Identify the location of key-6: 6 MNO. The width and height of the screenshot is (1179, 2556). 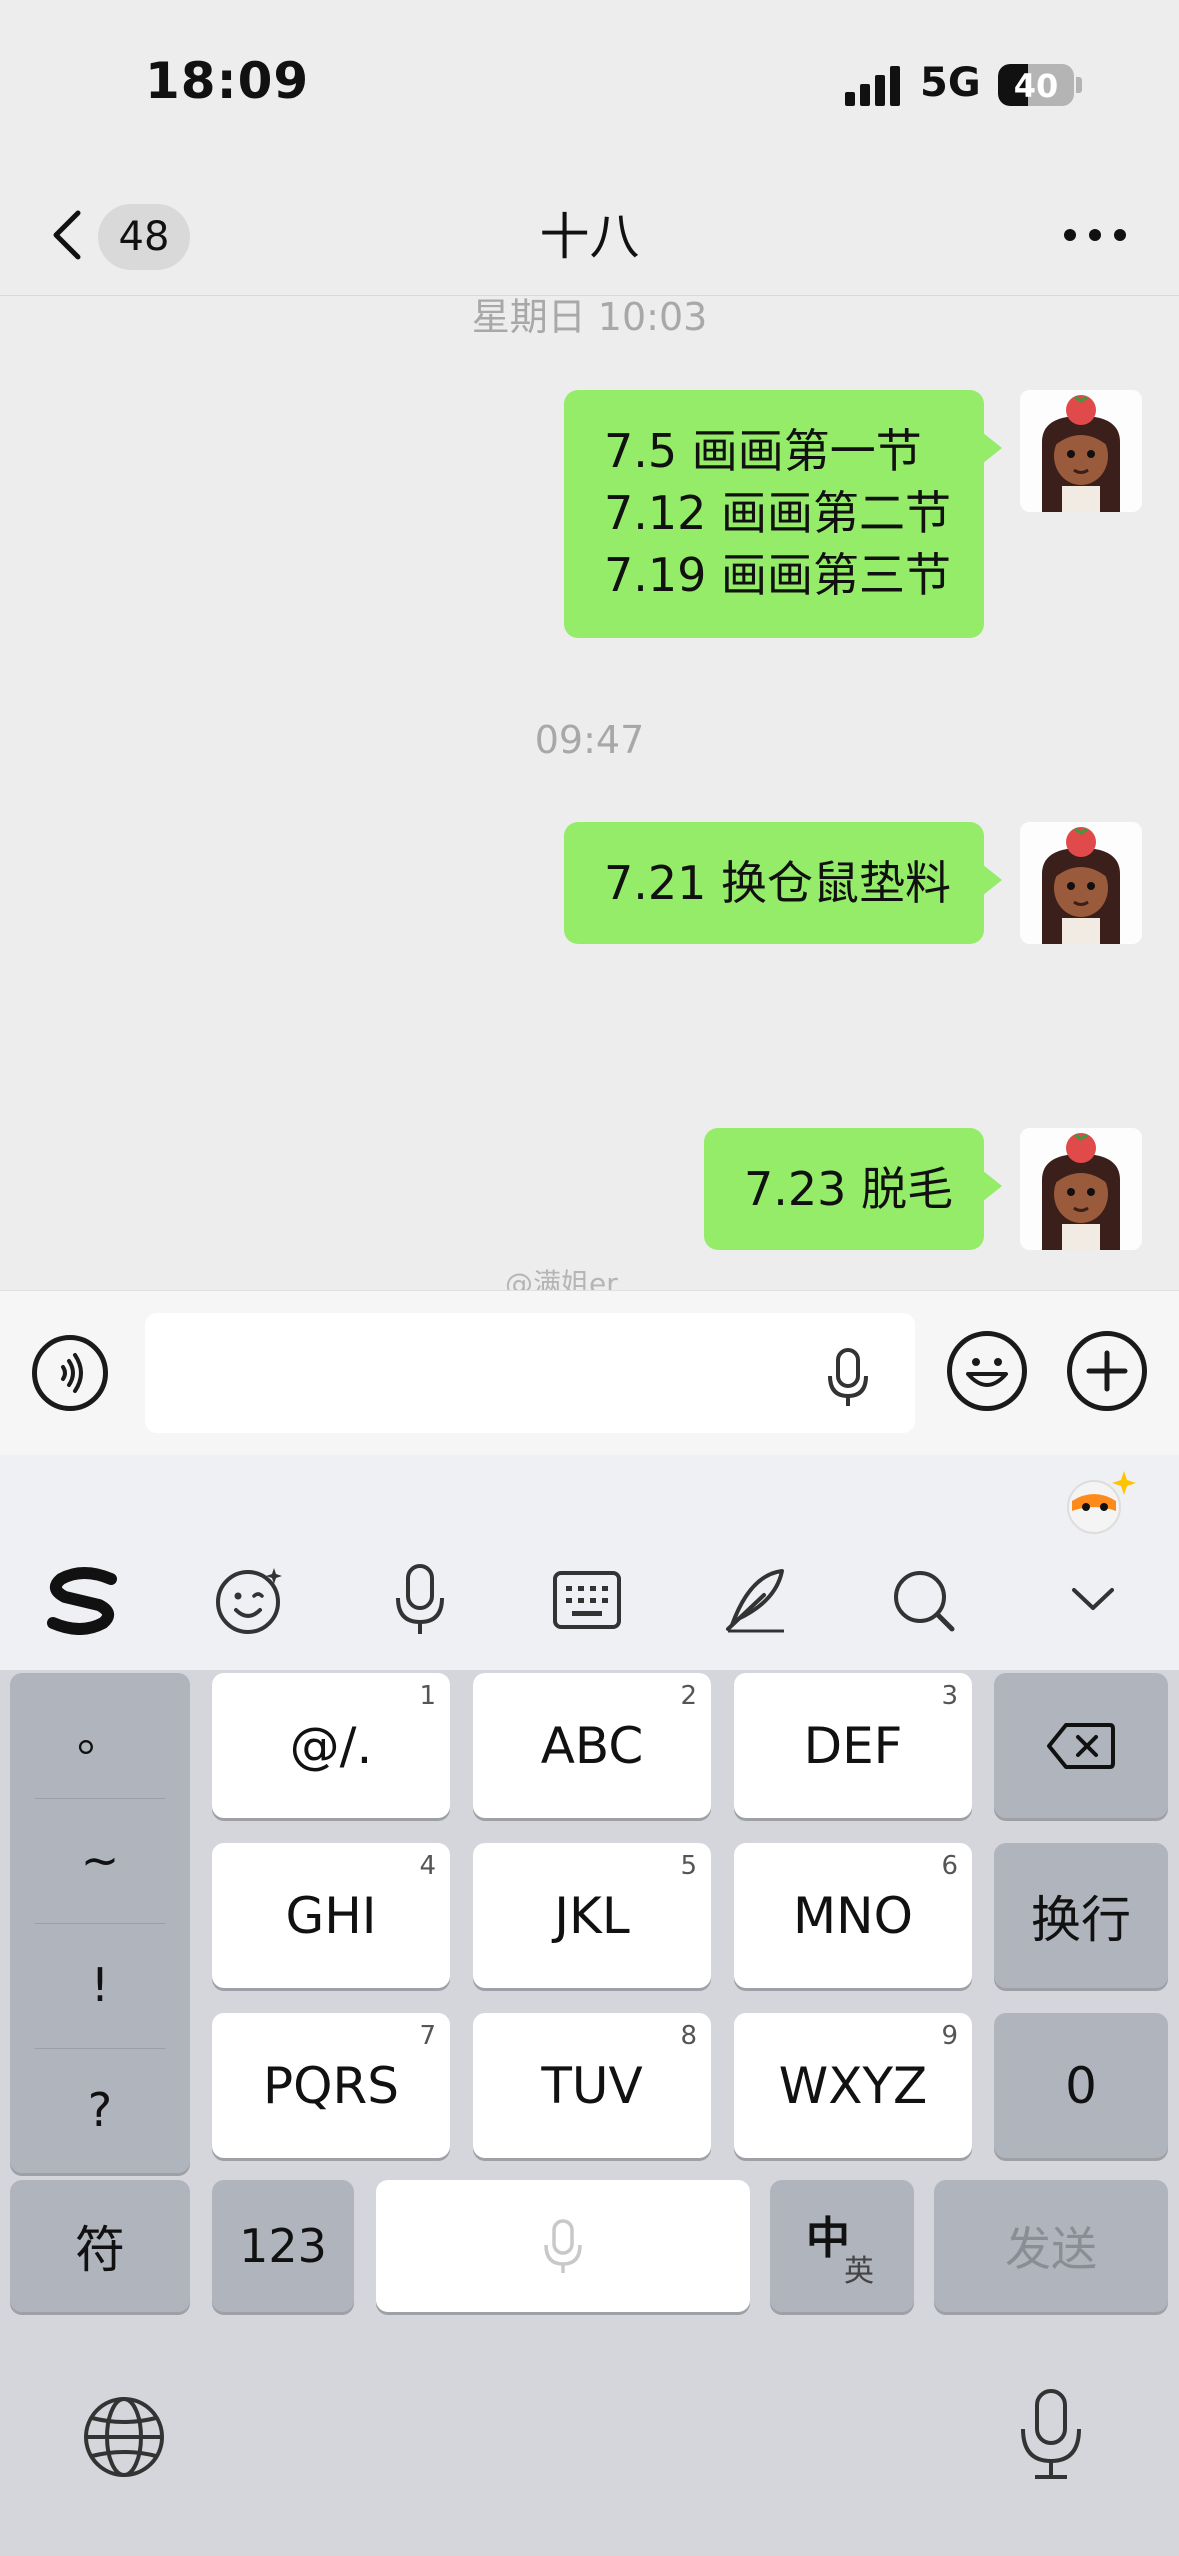
(853, 1915).